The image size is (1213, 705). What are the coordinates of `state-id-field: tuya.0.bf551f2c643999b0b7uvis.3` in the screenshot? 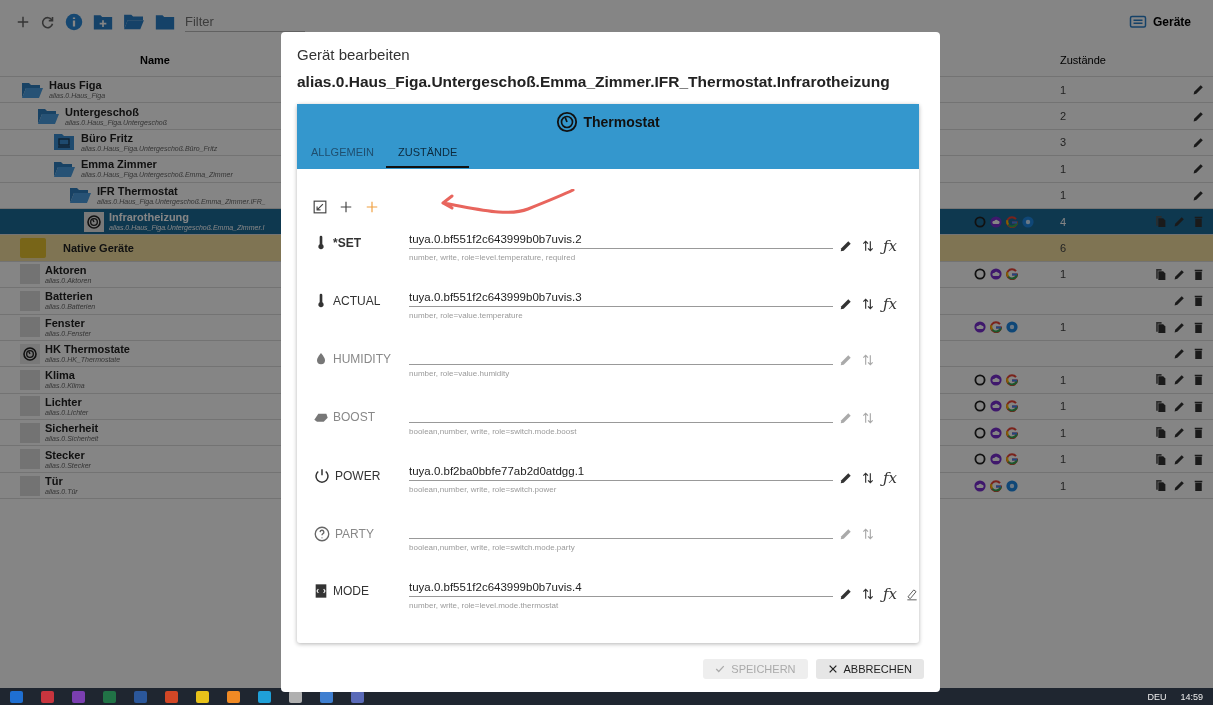 It's located at (621, 298).